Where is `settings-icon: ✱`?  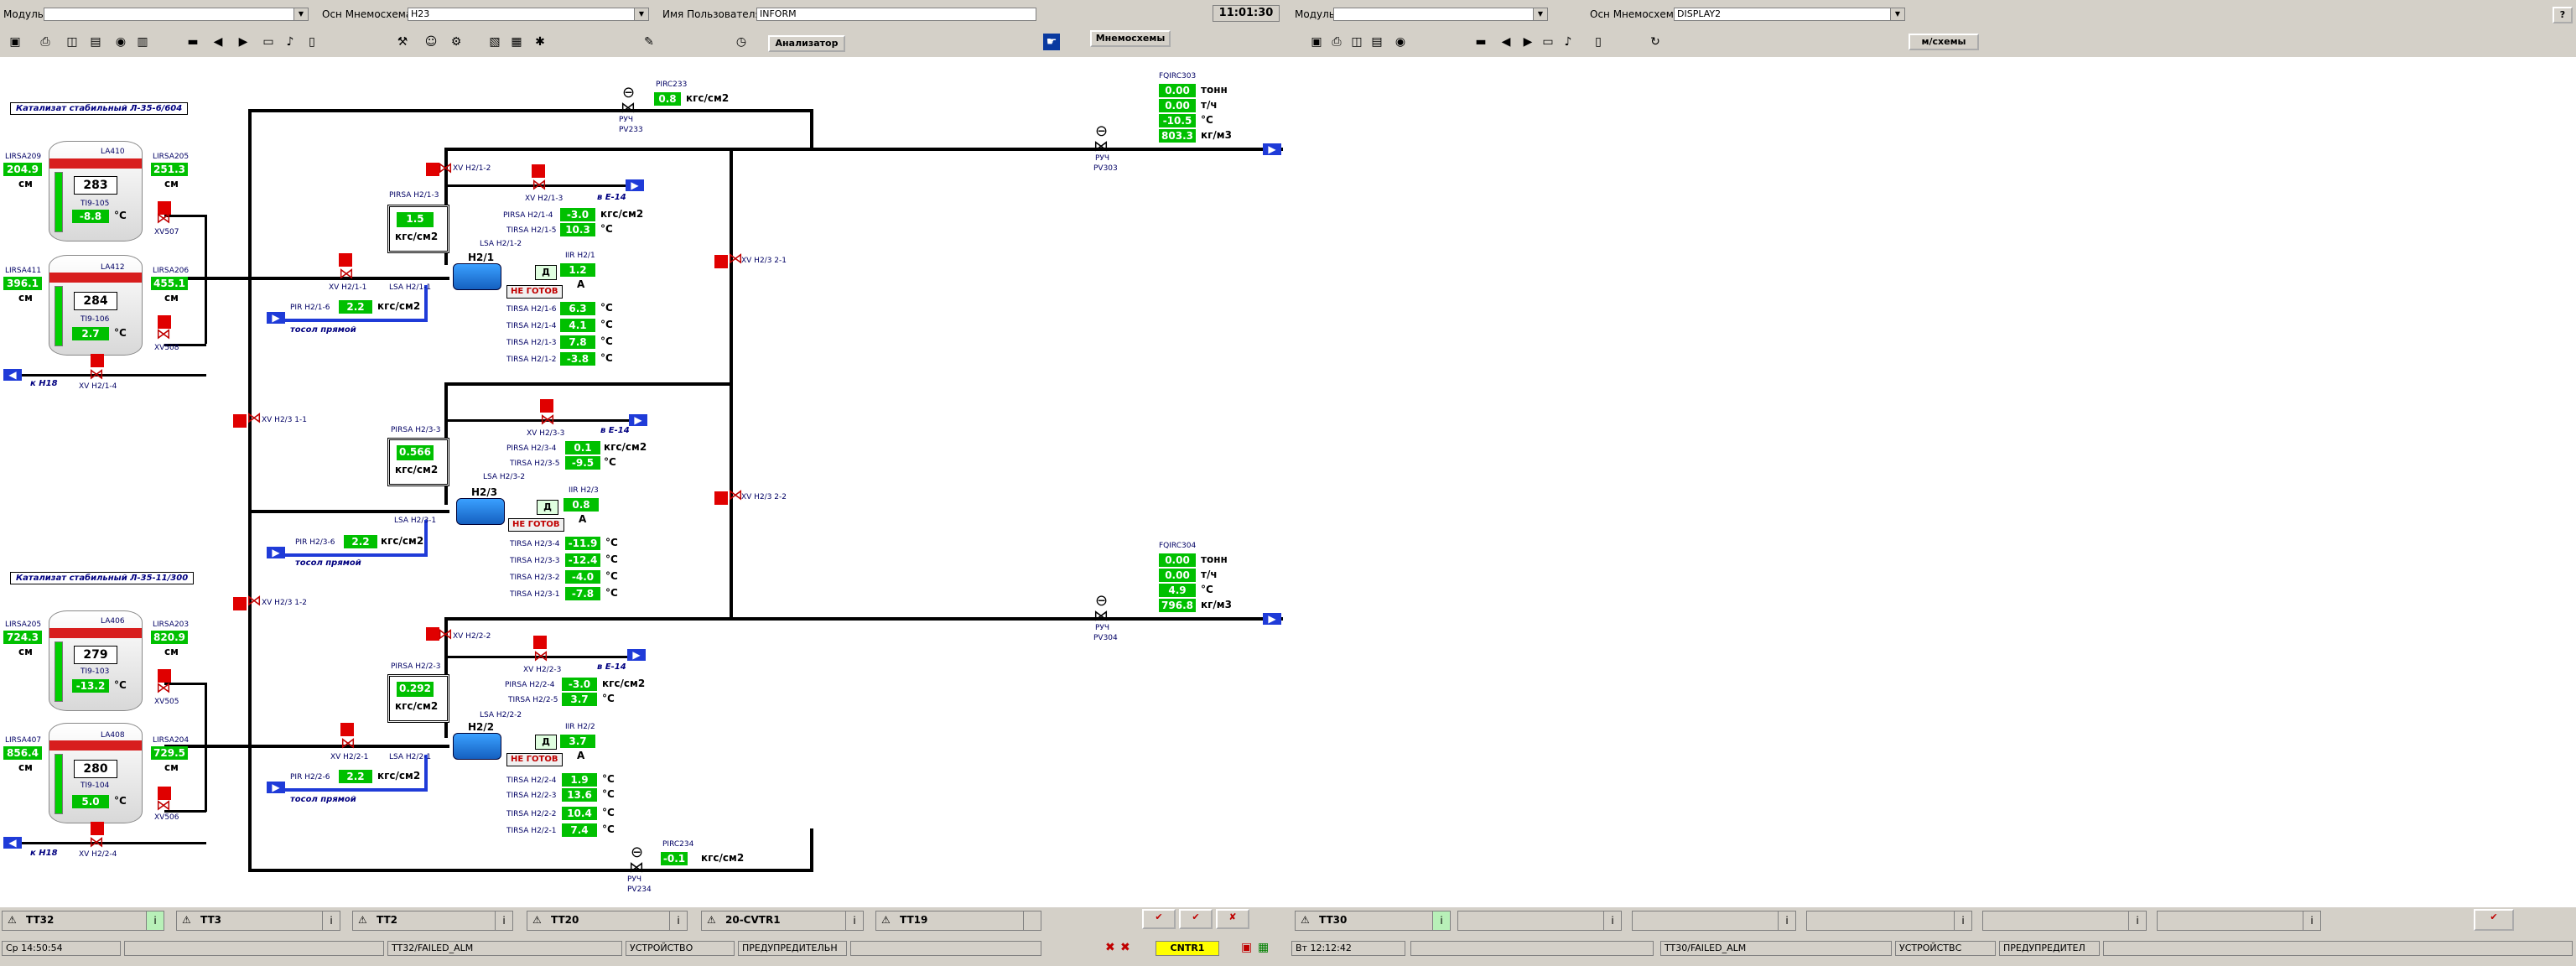 settings-icon: ✱ is located at coordinates (540, 42).